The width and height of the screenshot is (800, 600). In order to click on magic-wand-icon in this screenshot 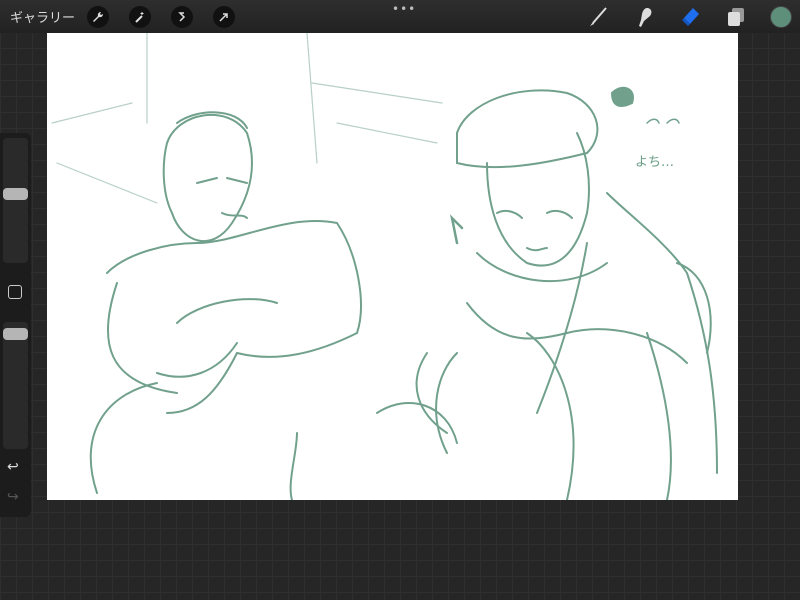, I will do `click(140, 16)`.